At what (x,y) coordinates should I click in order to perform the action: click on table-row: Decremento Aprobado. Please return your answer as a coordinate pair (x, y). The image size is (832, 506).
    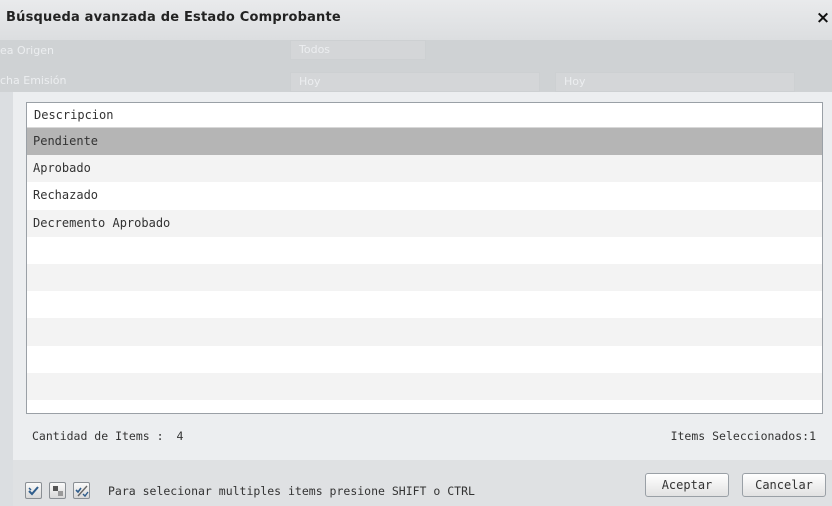
    Looking at the image, I should click on (424, 223).